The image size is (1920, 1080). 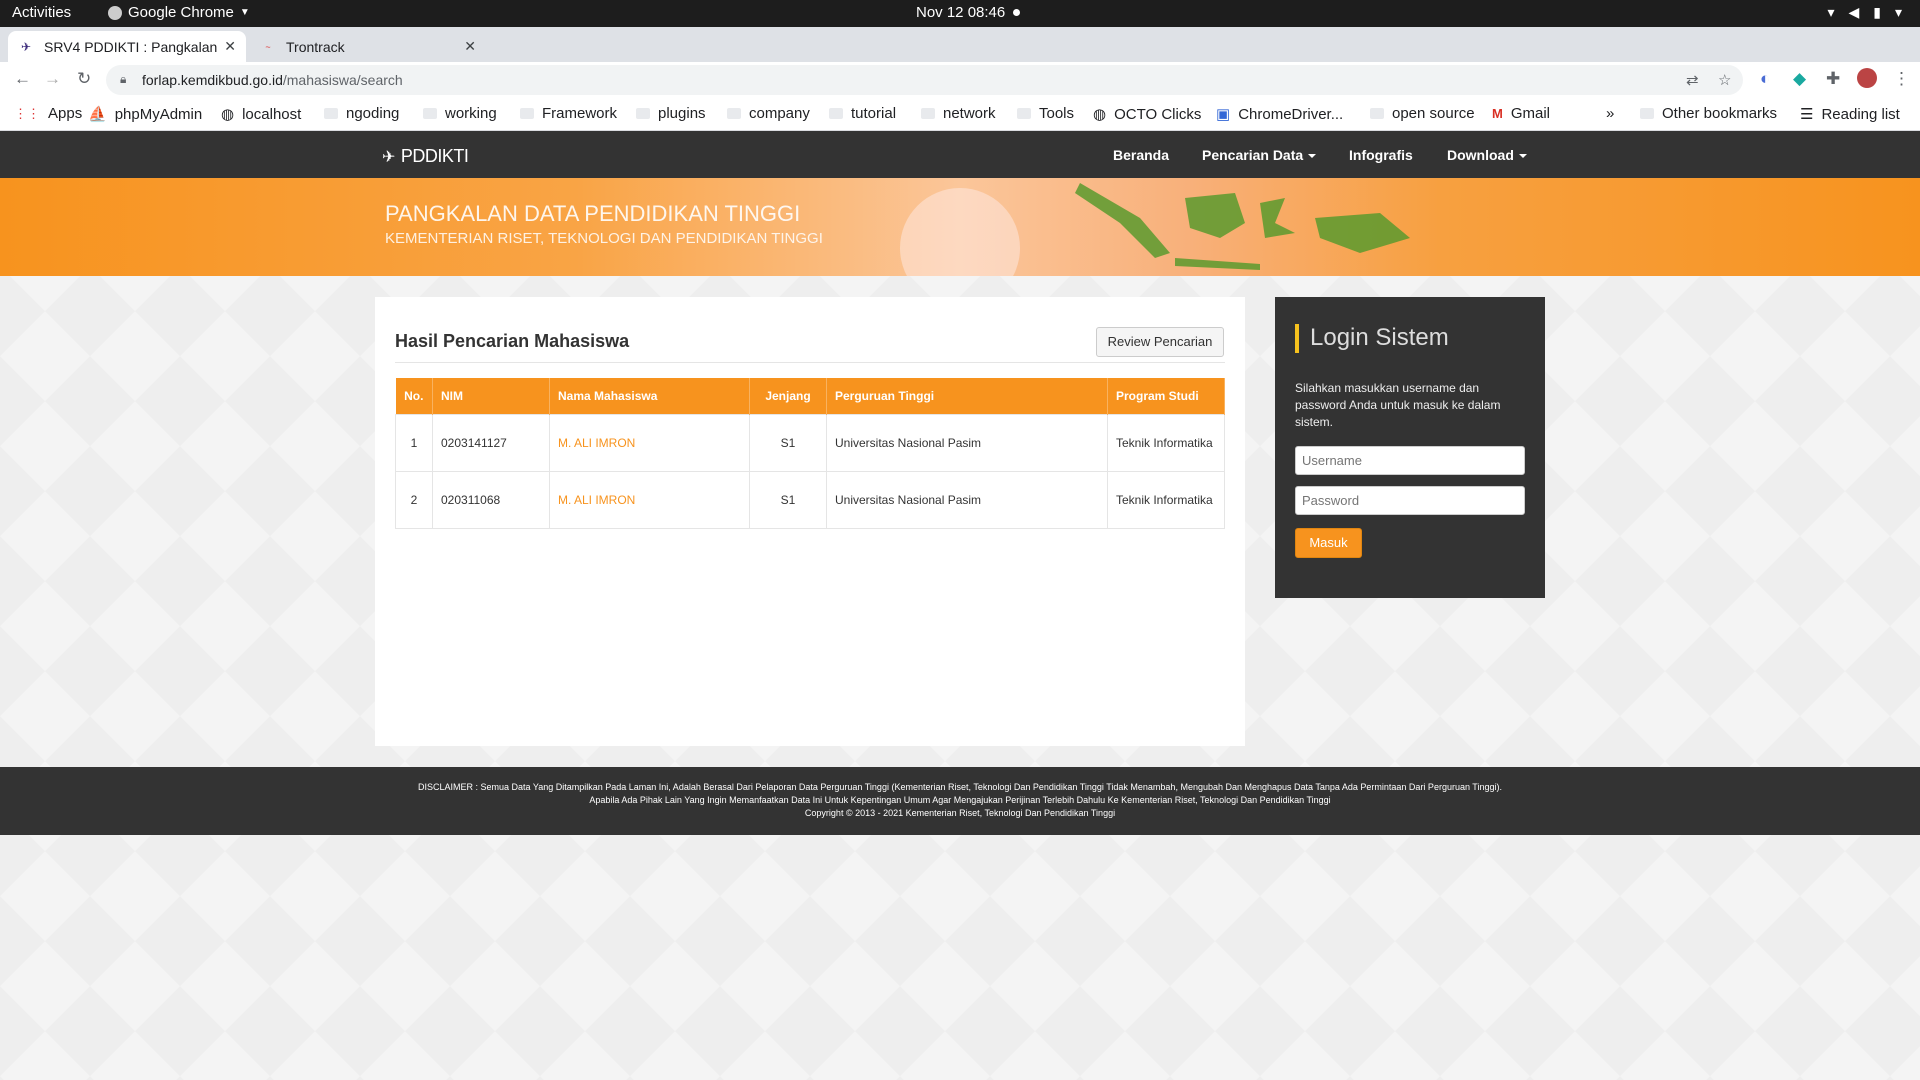 What do you see at coordinates (361, 113) in the screenshot?
I see `bookmark-ngoding: ngoding` at bounding box center [361, 113].